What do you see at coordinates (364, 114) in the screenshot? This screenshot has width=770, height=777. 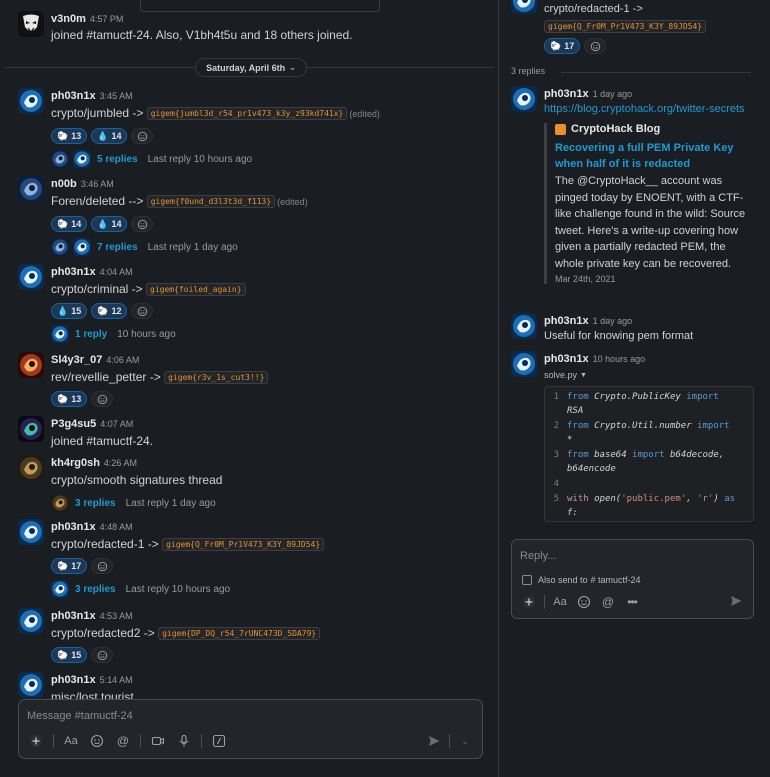 I see `edited-label: (edited)` at bounding box center [364, 114].